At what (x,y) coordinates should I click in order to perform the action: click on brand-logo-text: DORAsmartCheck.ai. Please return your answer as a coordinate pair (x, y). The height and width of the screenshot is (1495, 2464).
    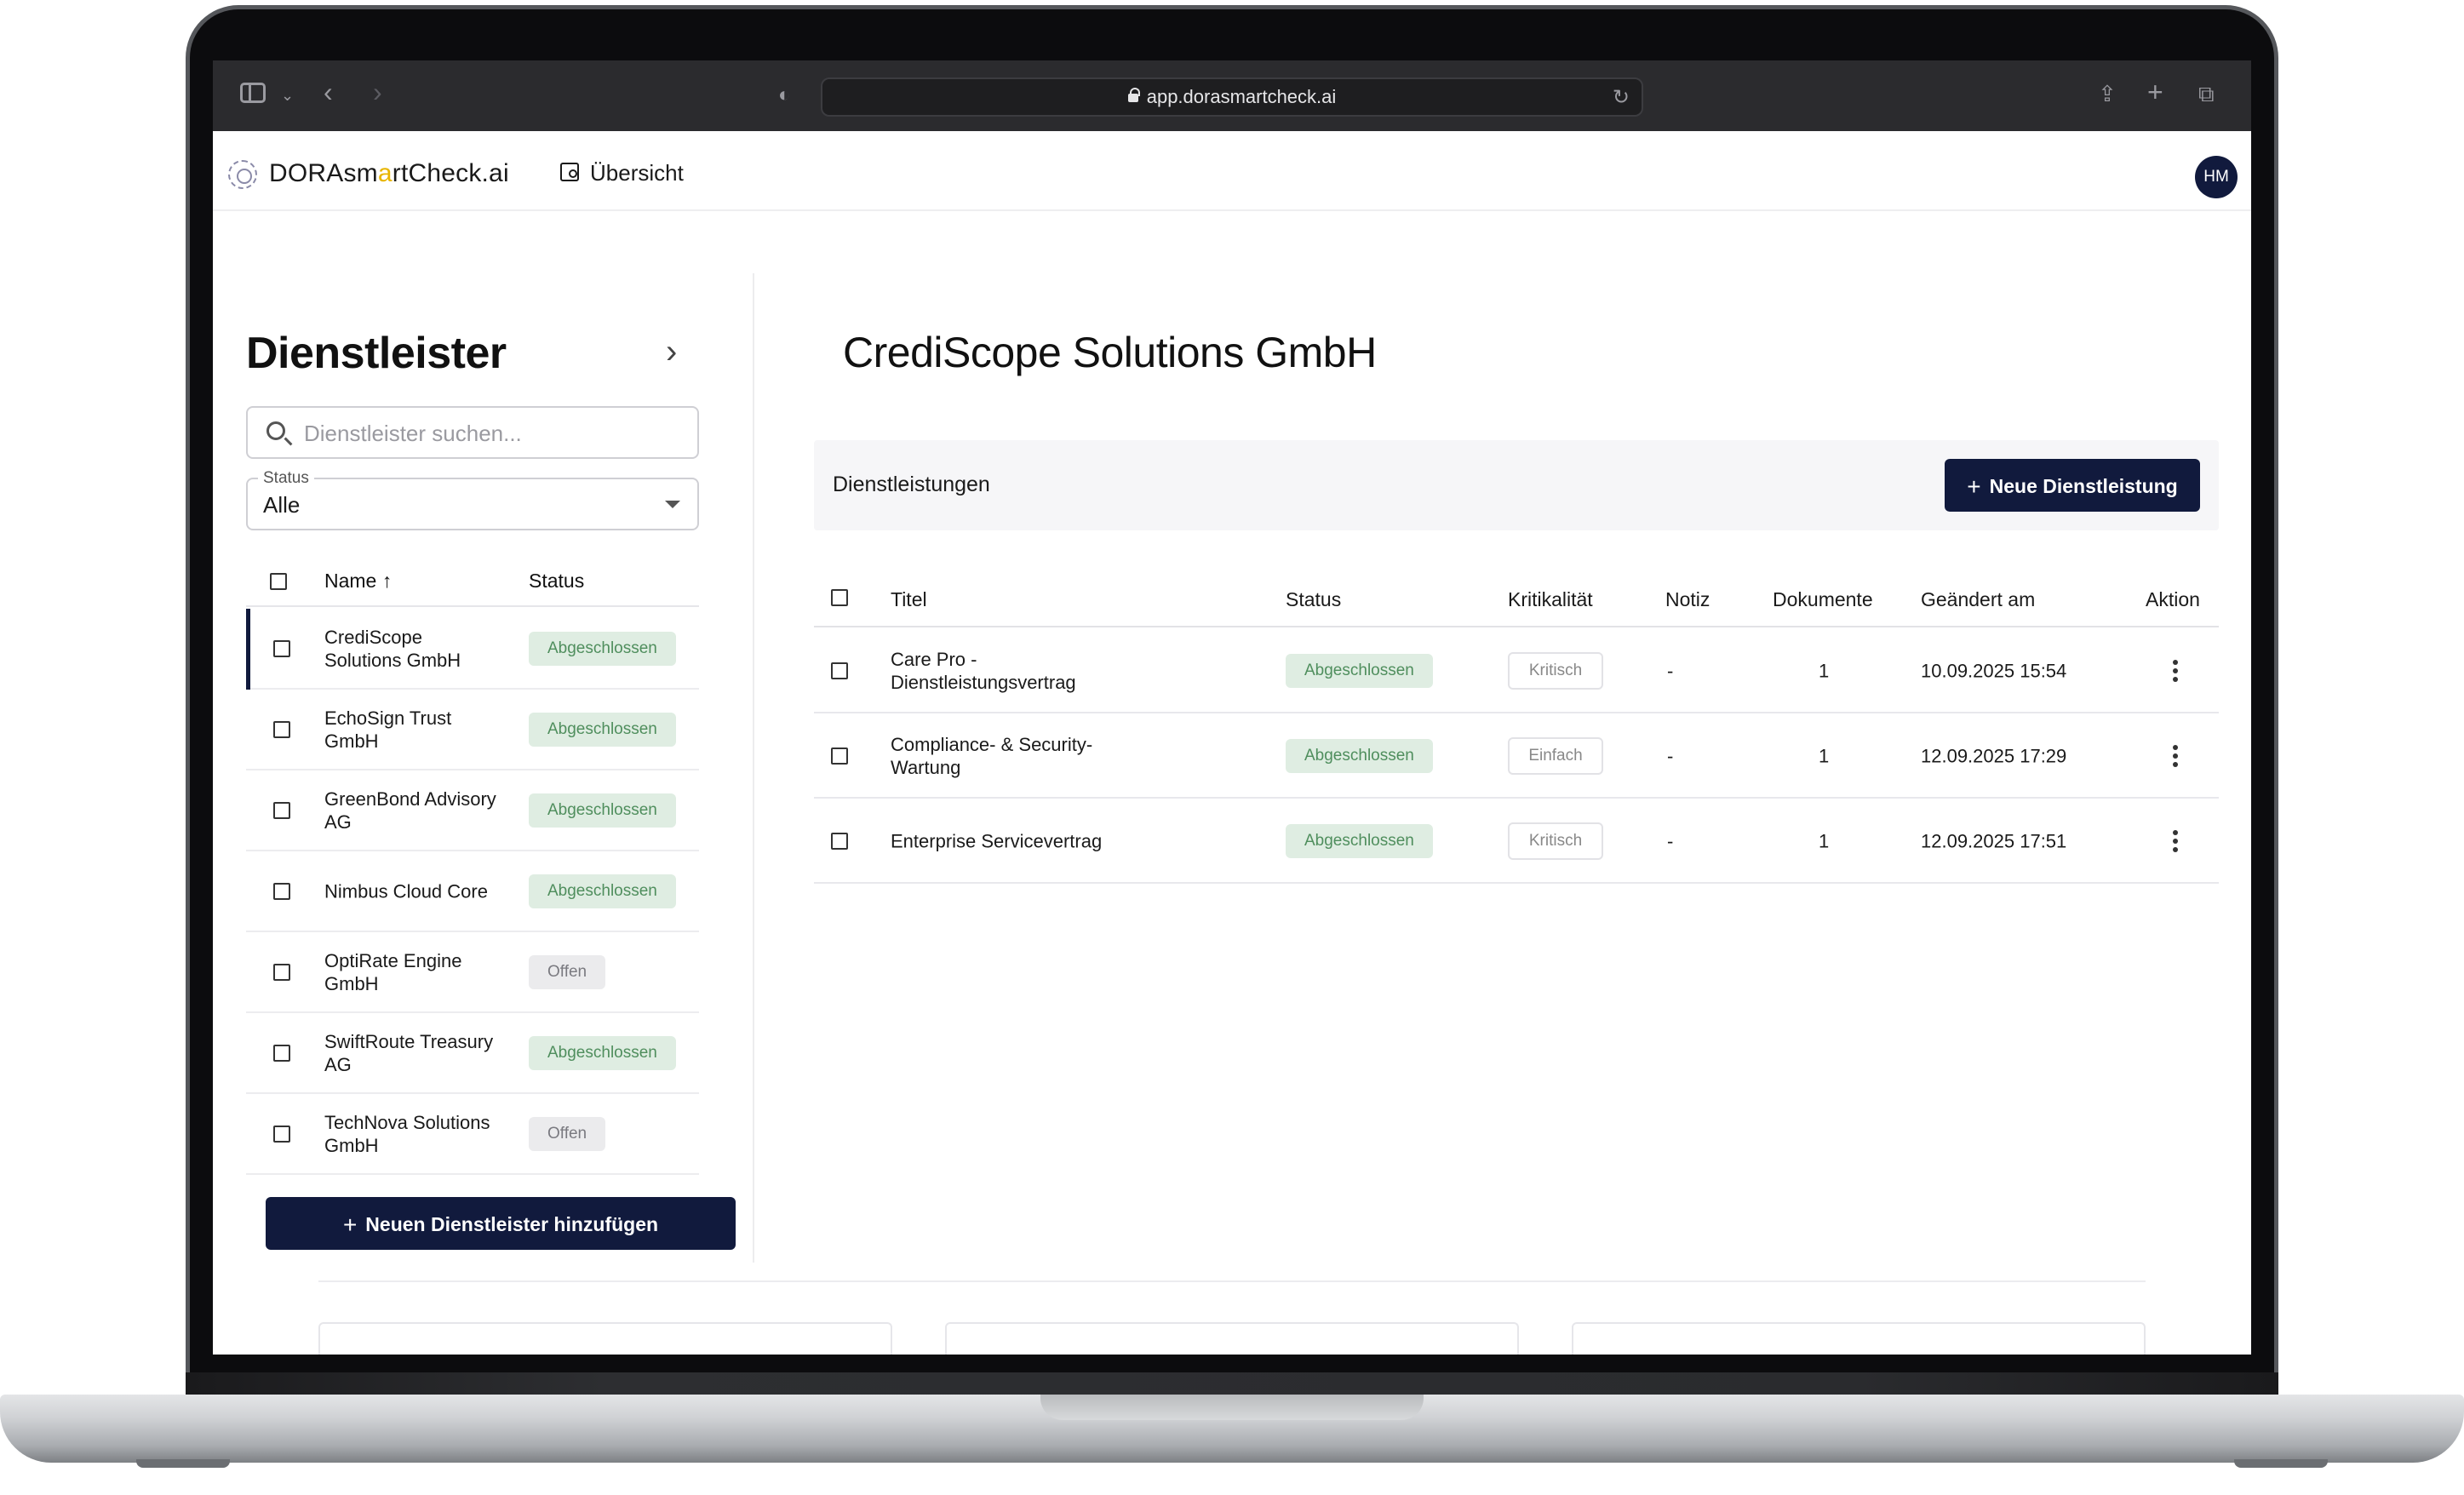
    Looking at the image, I should click on (389, 173).